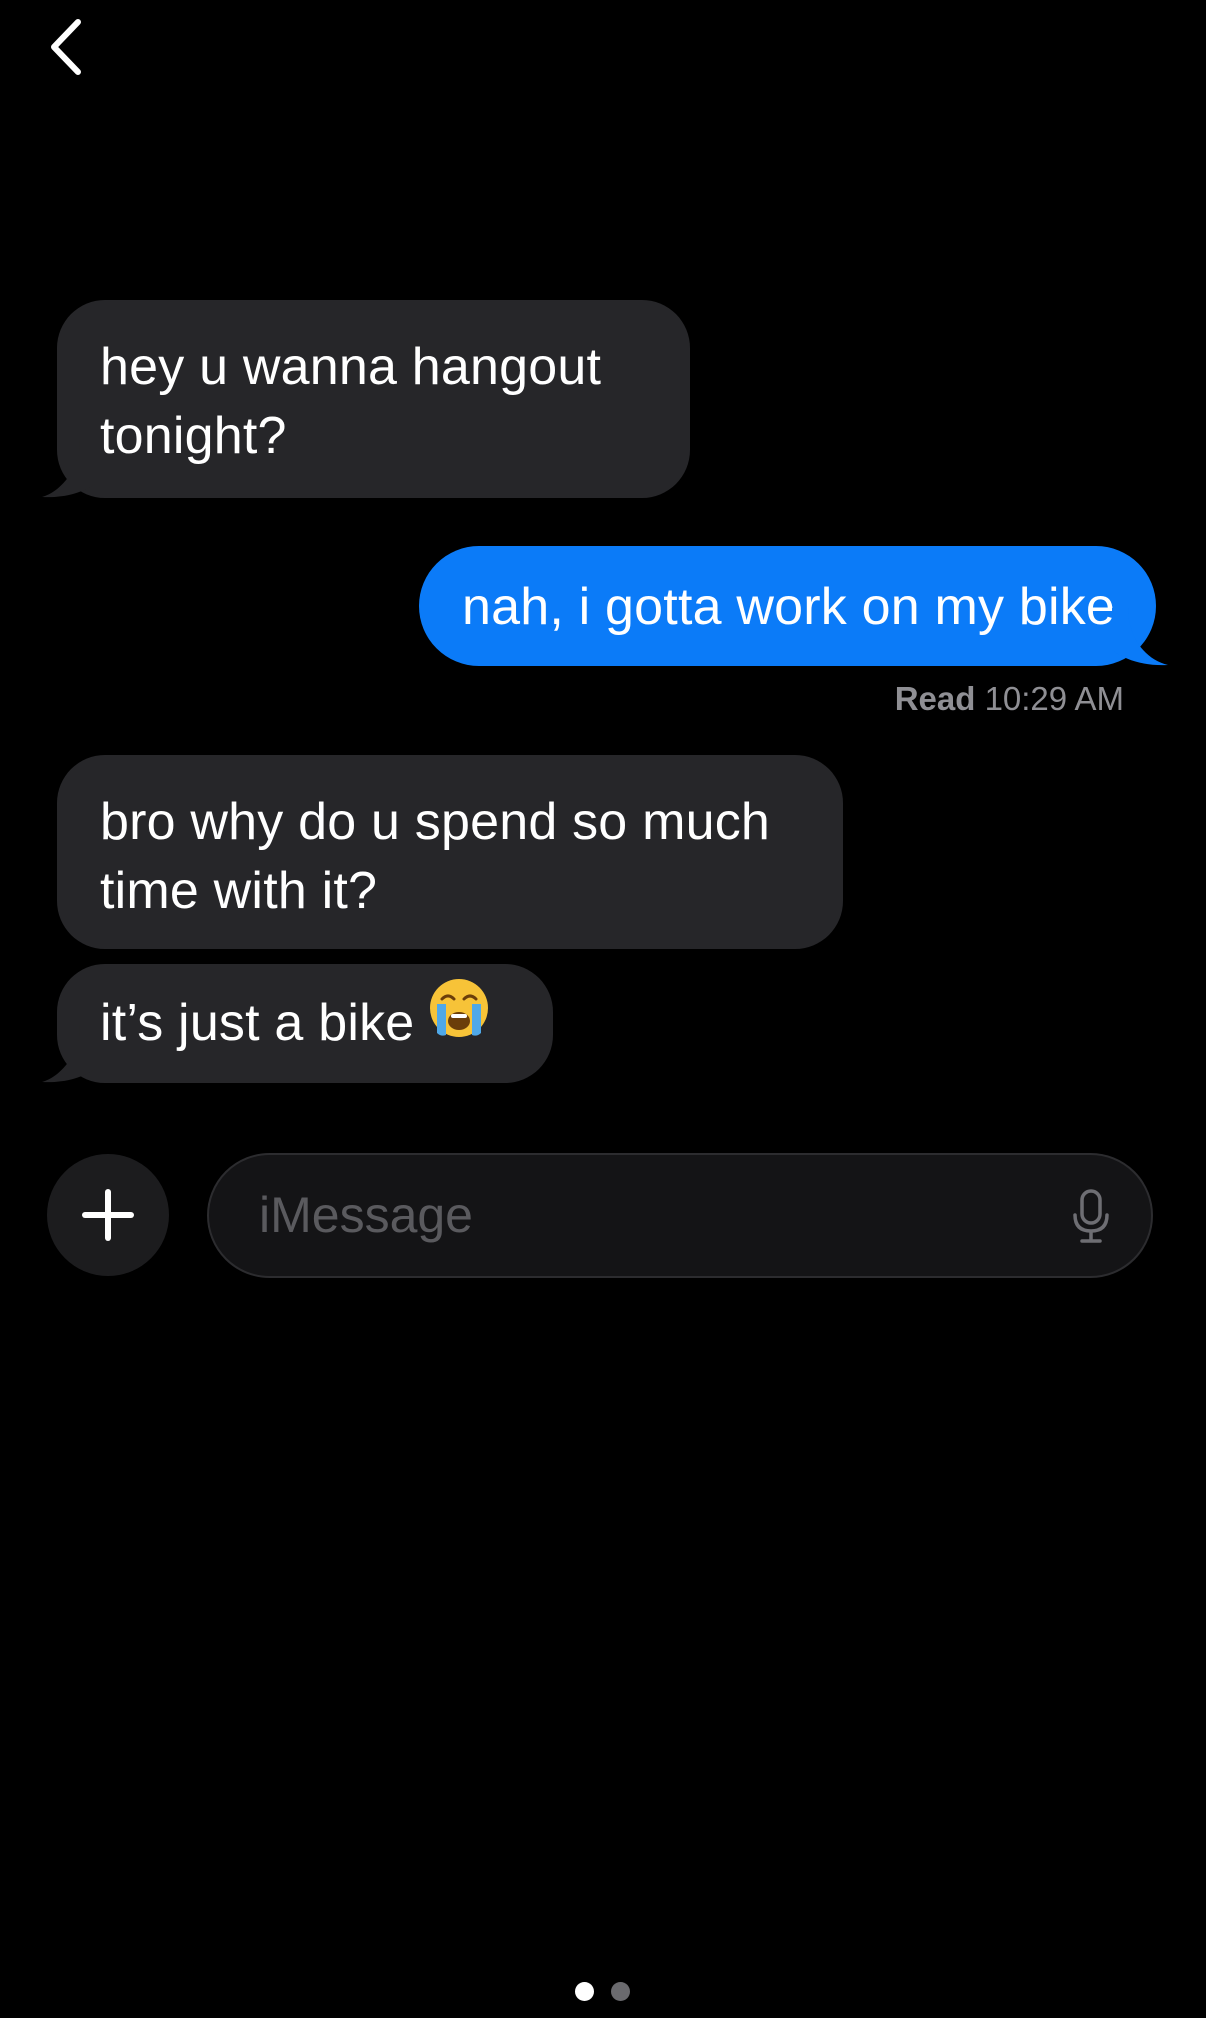 Image resolution: width=1206 pixels, height=2018 pixels. Describe the element at coordinates (366, 1215) in the screenshot. I see `message-input-placeholder: iMessage` at that location.